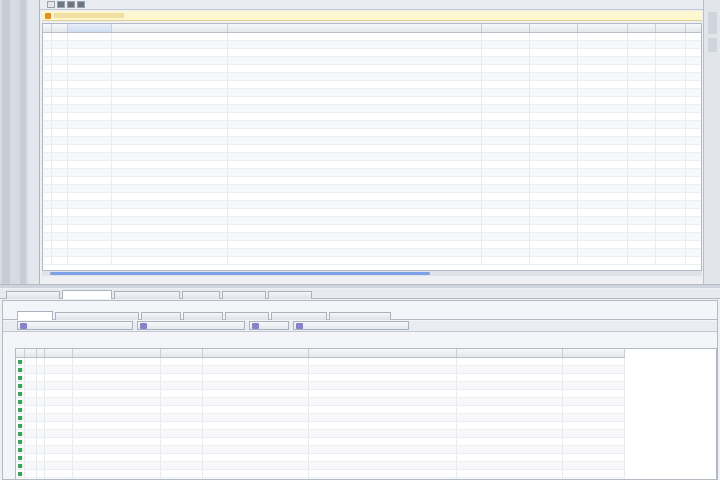 The height and width of the screenshot is (480, 720). Describe the element at coordinates (71, 4) in the screenshot. I see `refresh-icon` at that location.